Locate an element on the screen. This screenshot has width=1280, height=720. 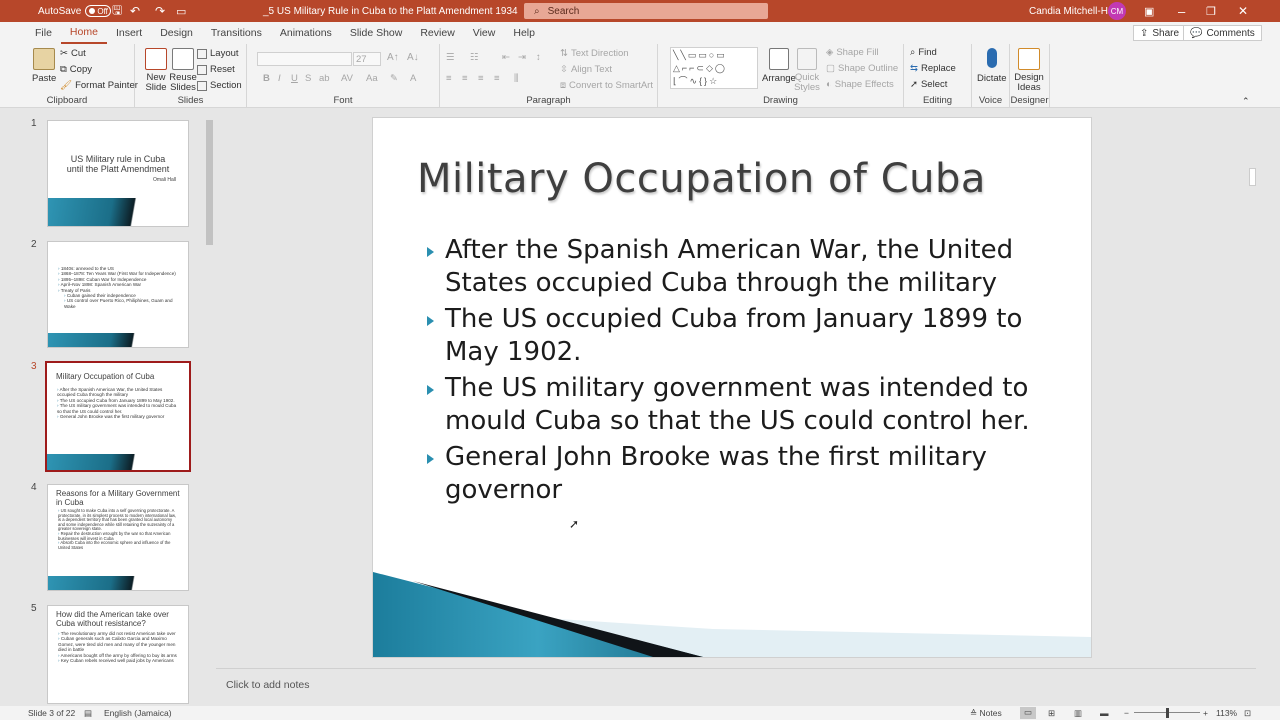
quick-styles-button: Quick Styles is located at coordinates (807, 70).